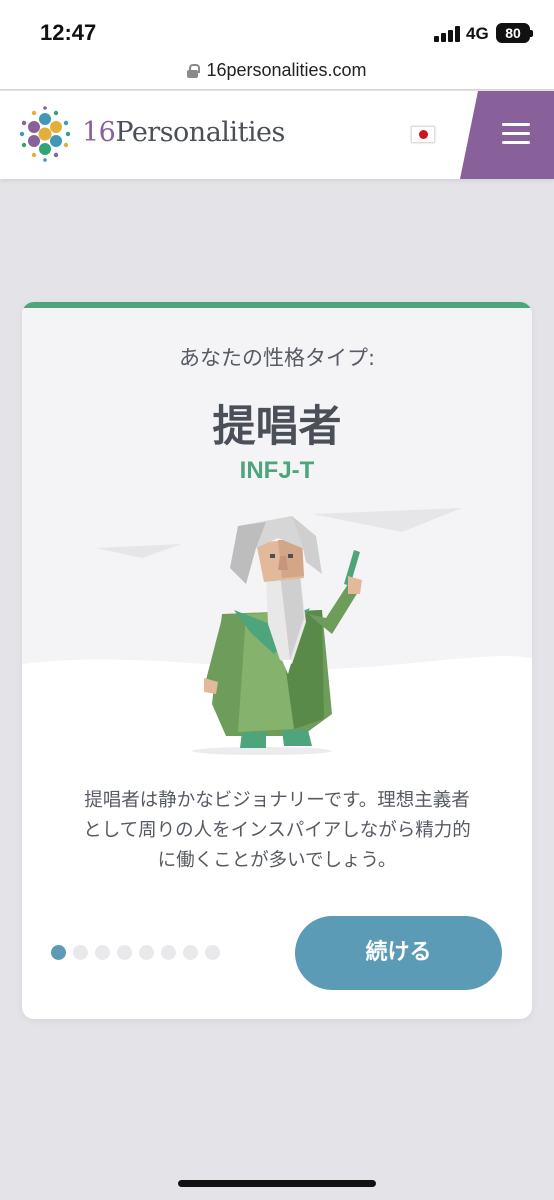 Image resolution: width=554 pixels, height=1200 pixels. Describe the element at coordinates (447, 34) in the screenshot. I see `cellular-signal-icon` at that location.